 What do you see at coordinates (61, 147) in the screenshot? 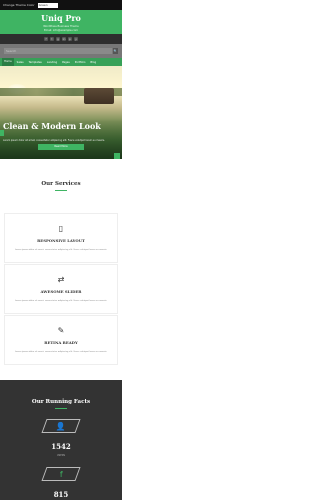
I see `read-more-button: Read More` at bounding box center [61, 147].